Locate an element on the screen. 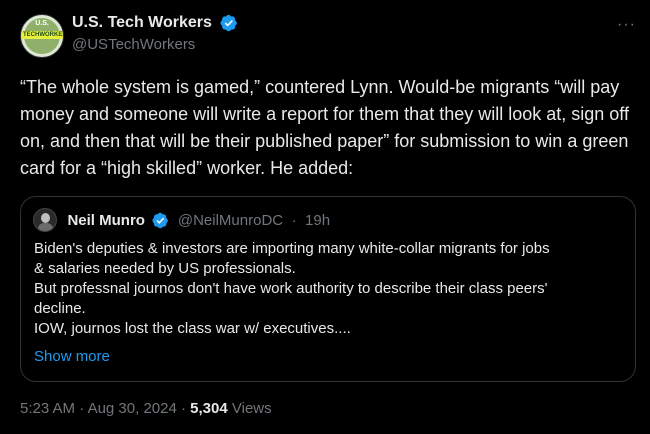  quoted-author-avatar is located at coordinates (45, 220).